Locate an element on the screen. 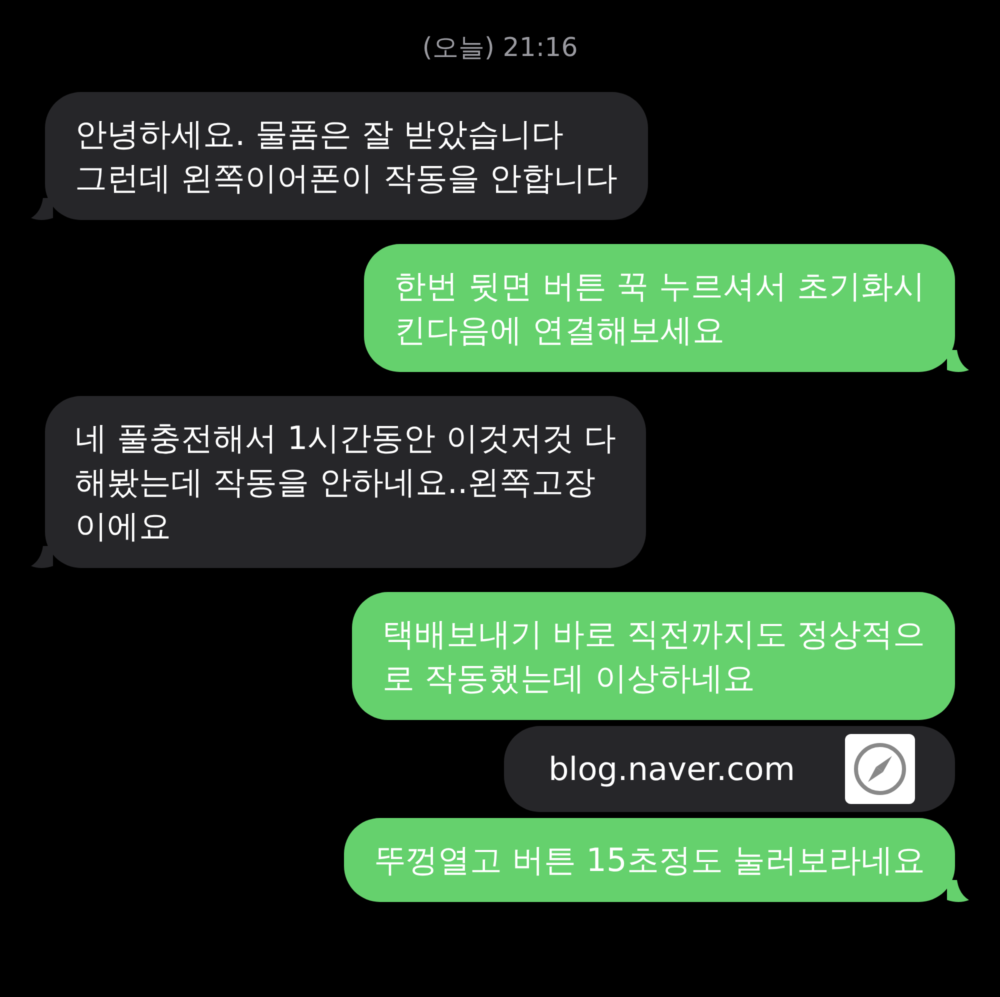  message-text: 안녕하세요. 물품은 잘 받았습니다 그런데 왼쪽이어폰이 작동을 안합니다 is located at coordinates (346, 156).